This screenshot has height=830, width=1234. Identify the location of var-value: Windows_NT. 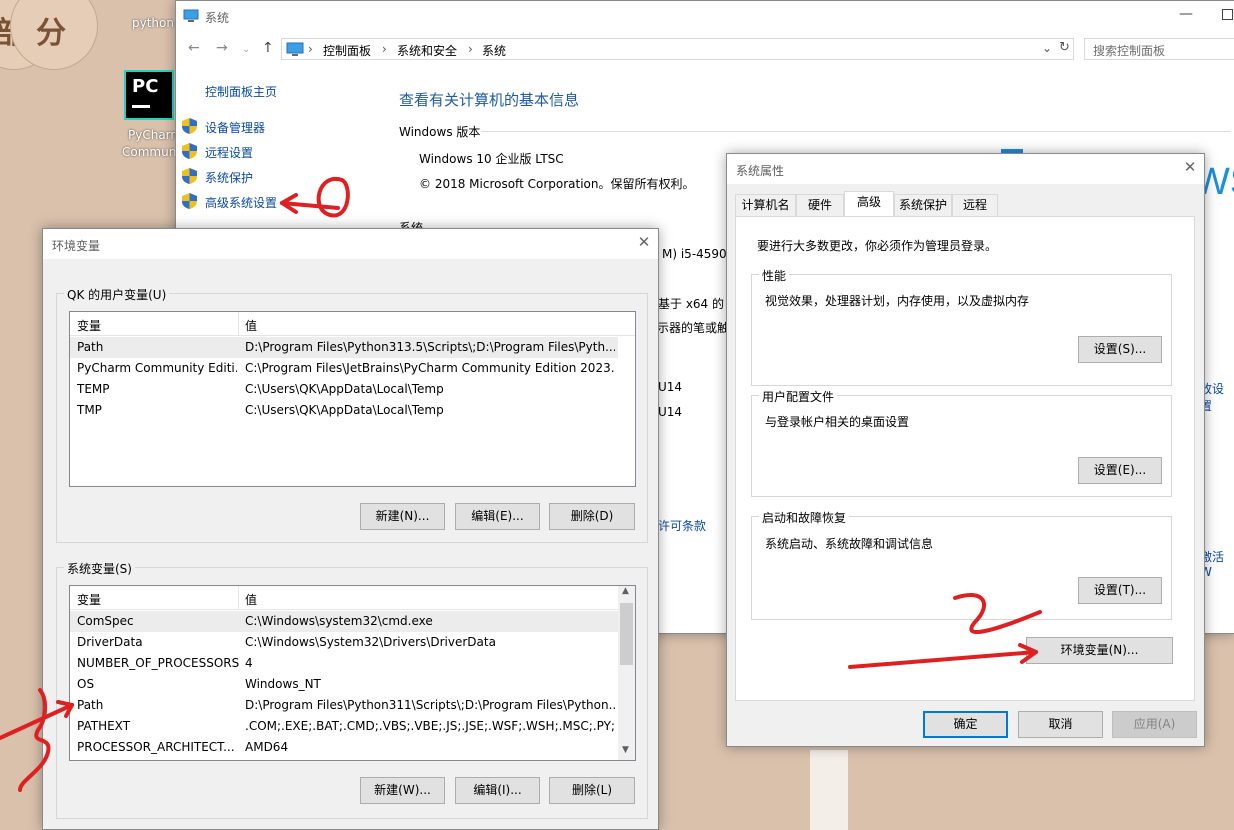
(283, 684).